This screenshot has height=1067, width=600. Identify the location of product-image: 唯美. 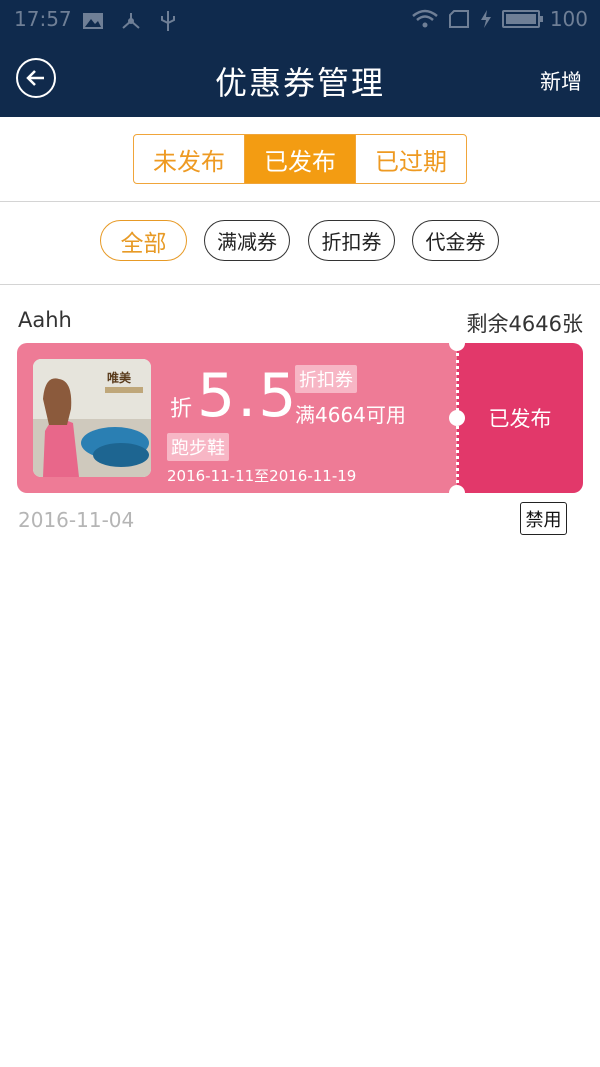
(92, 418).